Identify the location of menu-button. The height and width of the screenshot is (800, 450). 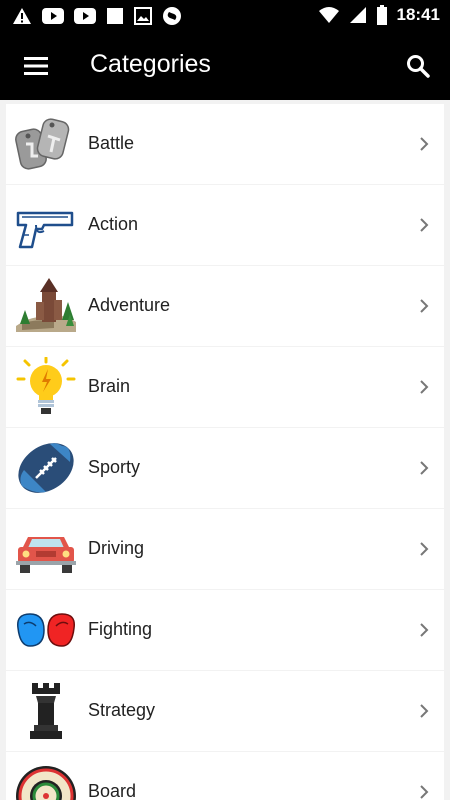
(36, 66).